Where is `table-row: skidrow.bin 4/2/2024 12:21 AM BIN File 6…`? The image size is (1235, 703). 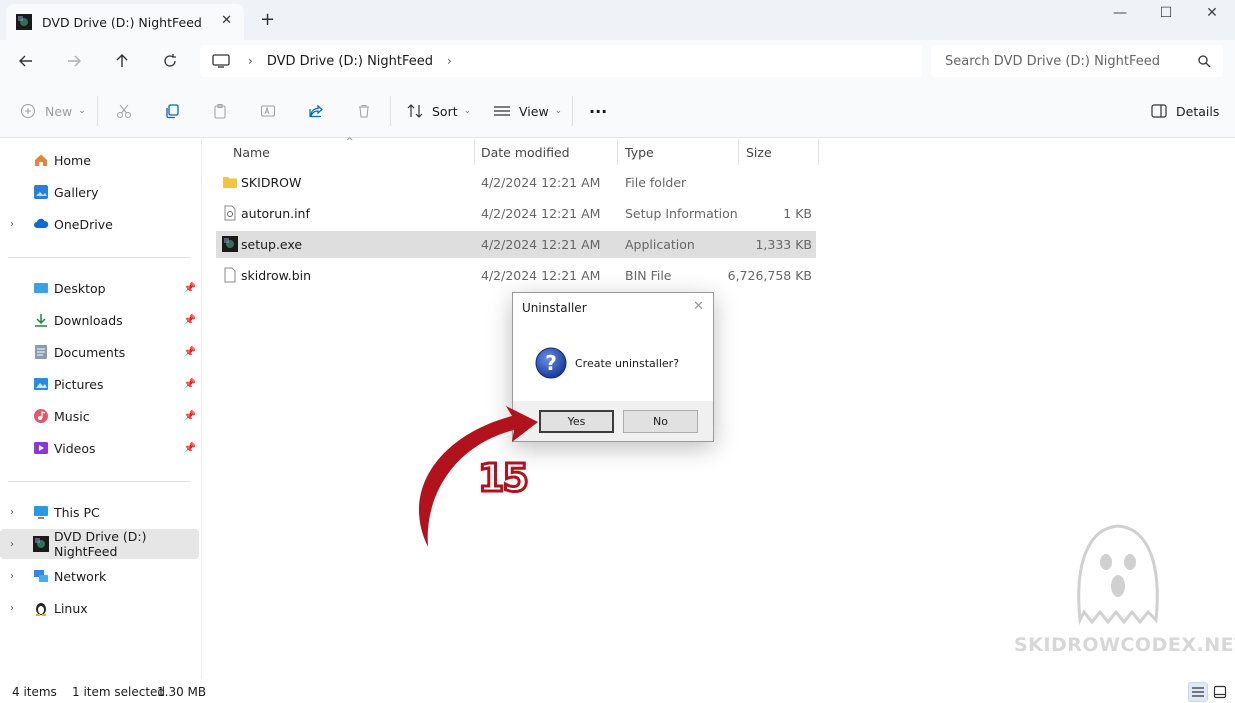
table-row: skidrow.bin 4/2/2024 12:21 AM BIN File 6… is located at coordinates (516, 275).